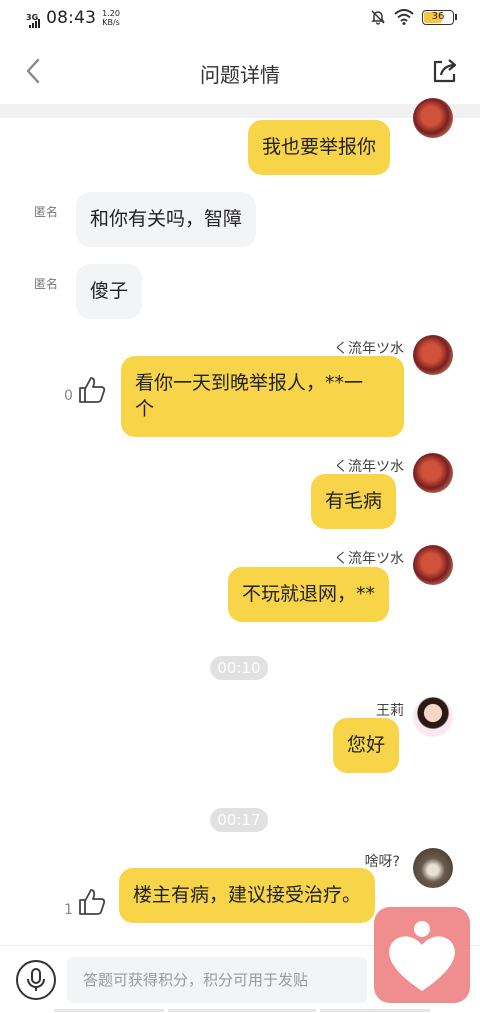 This screenshot has height=1013, width=480. I want to click on message-bubble: 楼主有病，建议接受治疗。, so click(247, 895).